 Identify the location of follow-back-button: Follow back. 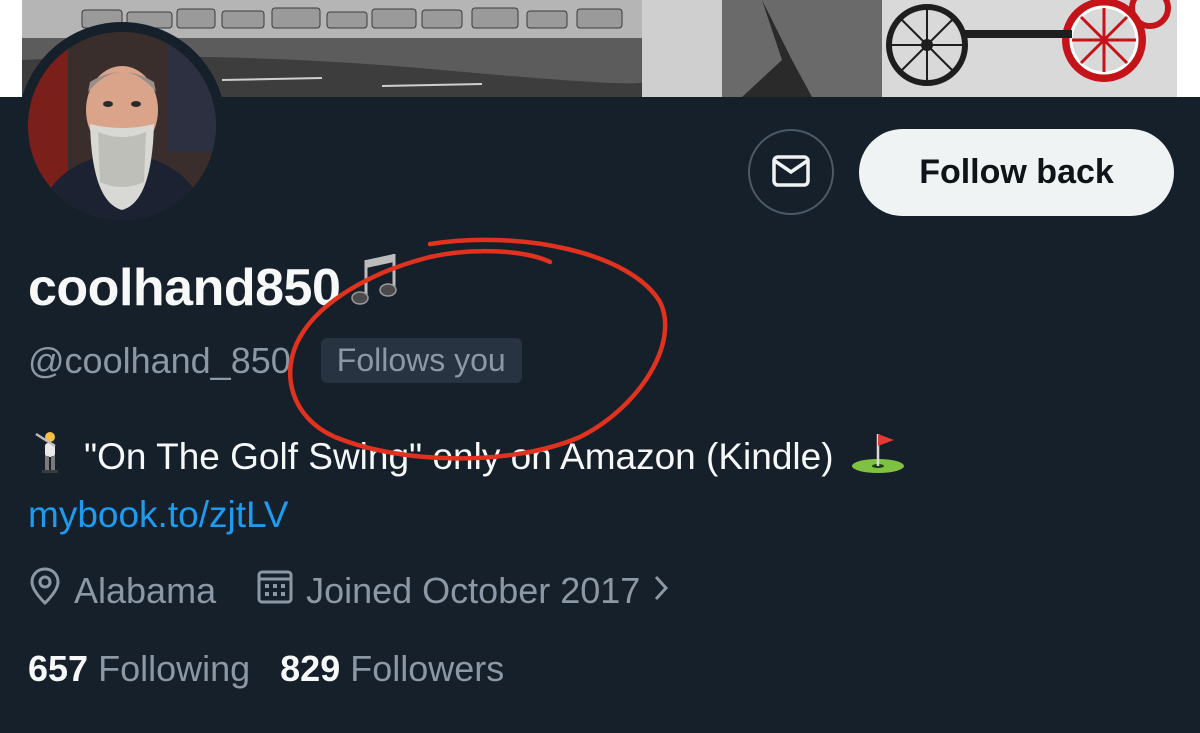
(1016, 172).